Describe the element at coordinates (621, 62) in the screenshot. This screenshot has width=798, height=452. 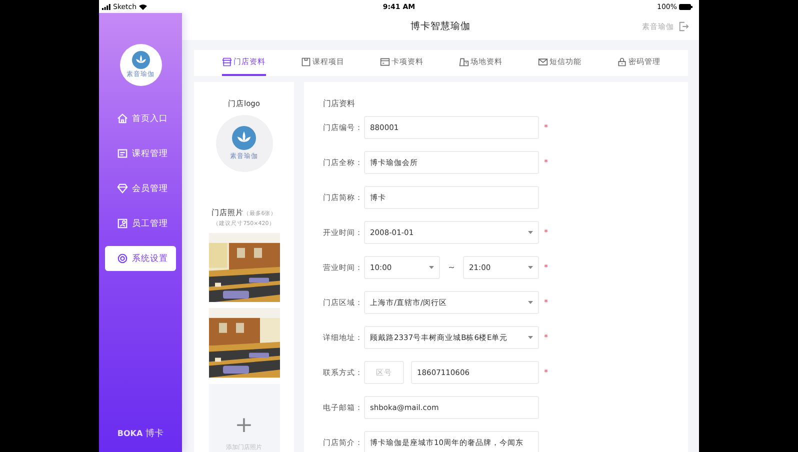
I see `lock-icon` at that location.